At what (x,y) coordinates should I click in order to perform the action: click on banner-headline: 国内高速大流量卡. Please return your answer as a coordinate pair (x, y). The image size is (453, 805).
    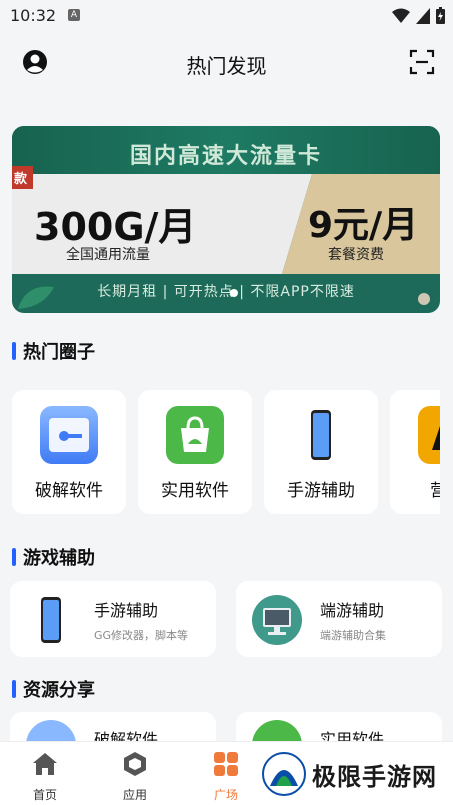
    Looking at the image, I should click on (225, 156).